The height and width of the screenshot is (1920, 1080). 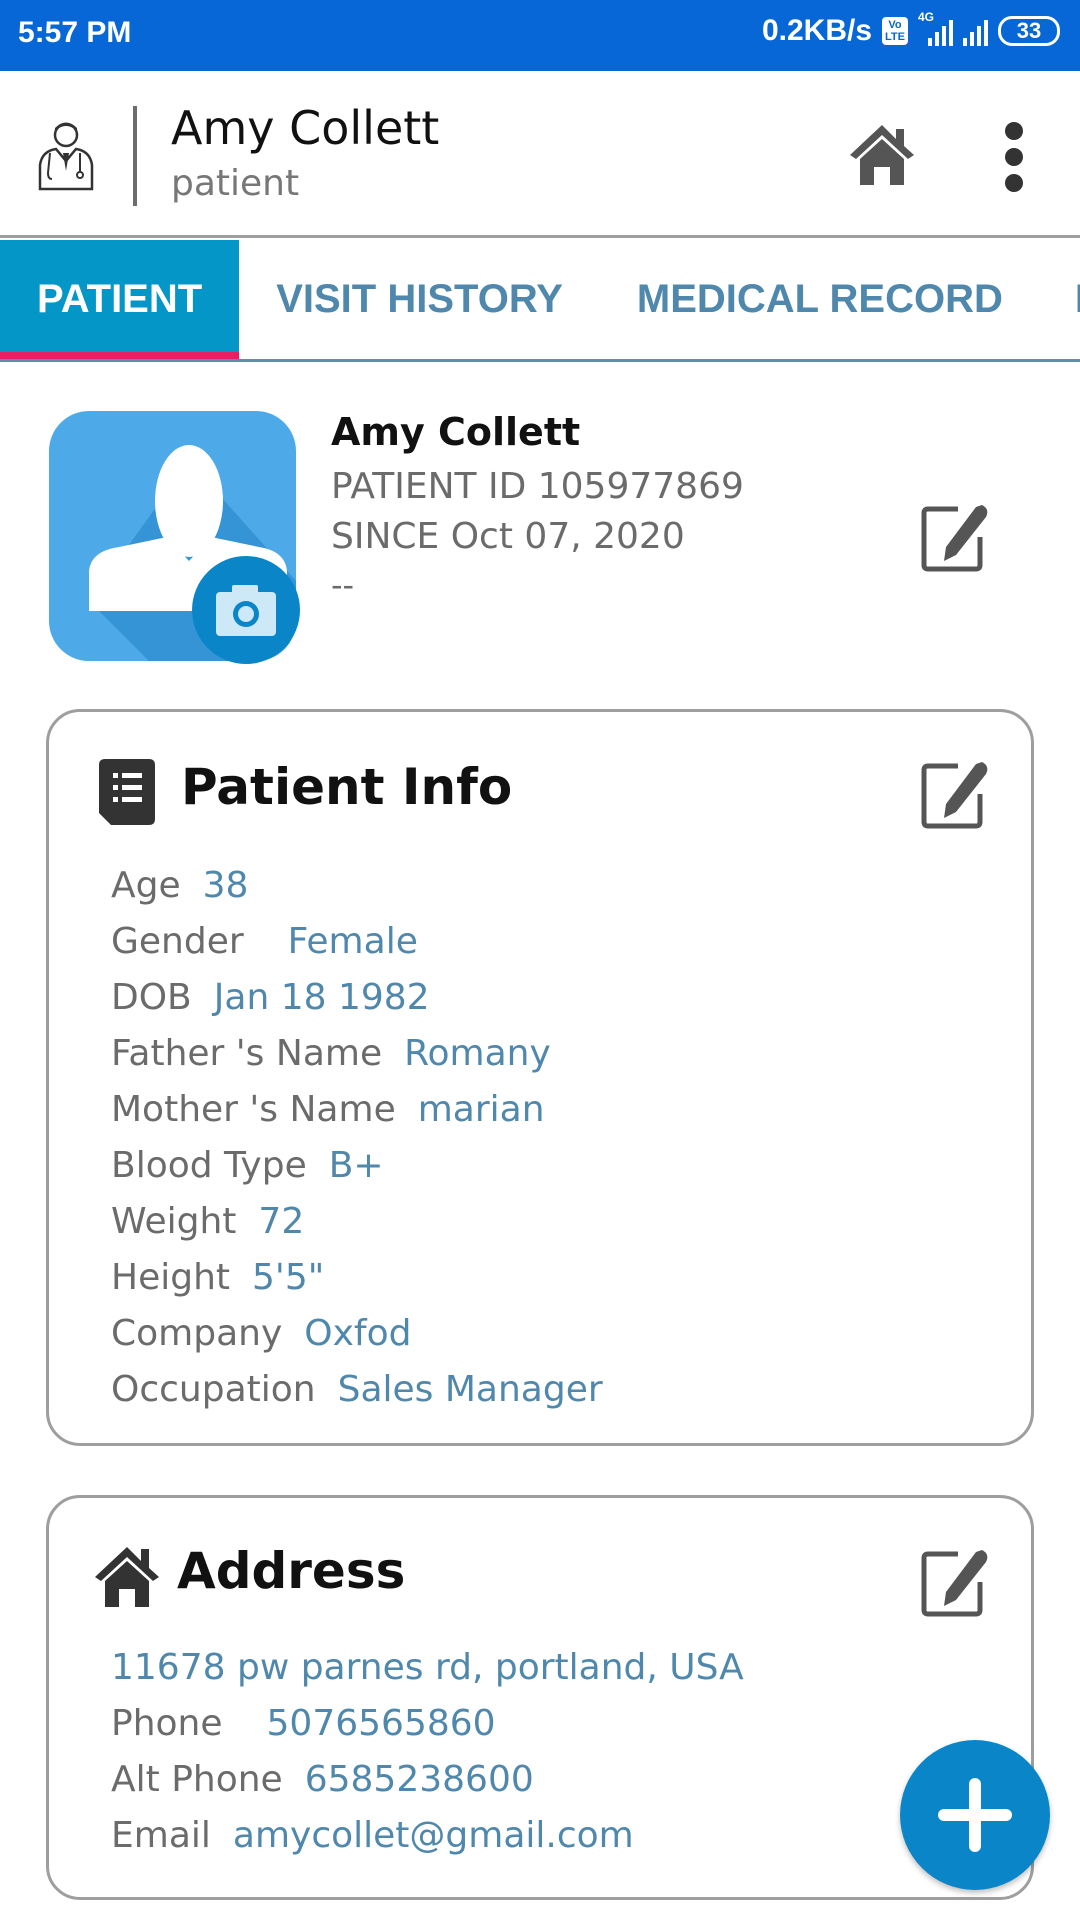 What do you see at coordinates (540, 35) in the screenshot?
I see `status-bar: 5:57 PM 0.2KB/s Vo LTE 4G 33` at bounding box center [540, 35].